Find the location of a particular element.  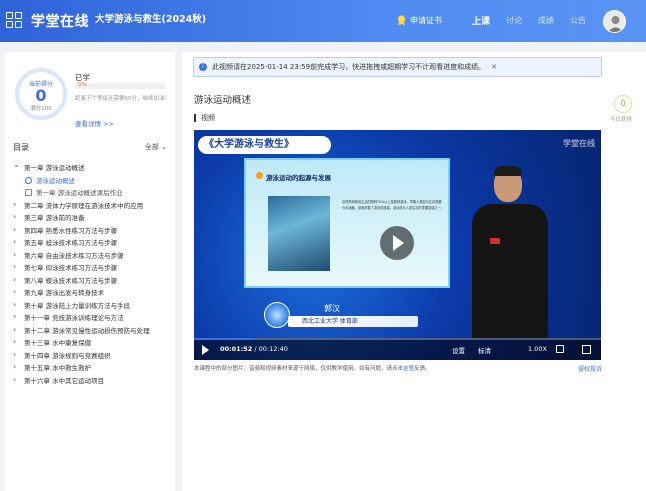

globe-icon is located at coordinates (277, 315).